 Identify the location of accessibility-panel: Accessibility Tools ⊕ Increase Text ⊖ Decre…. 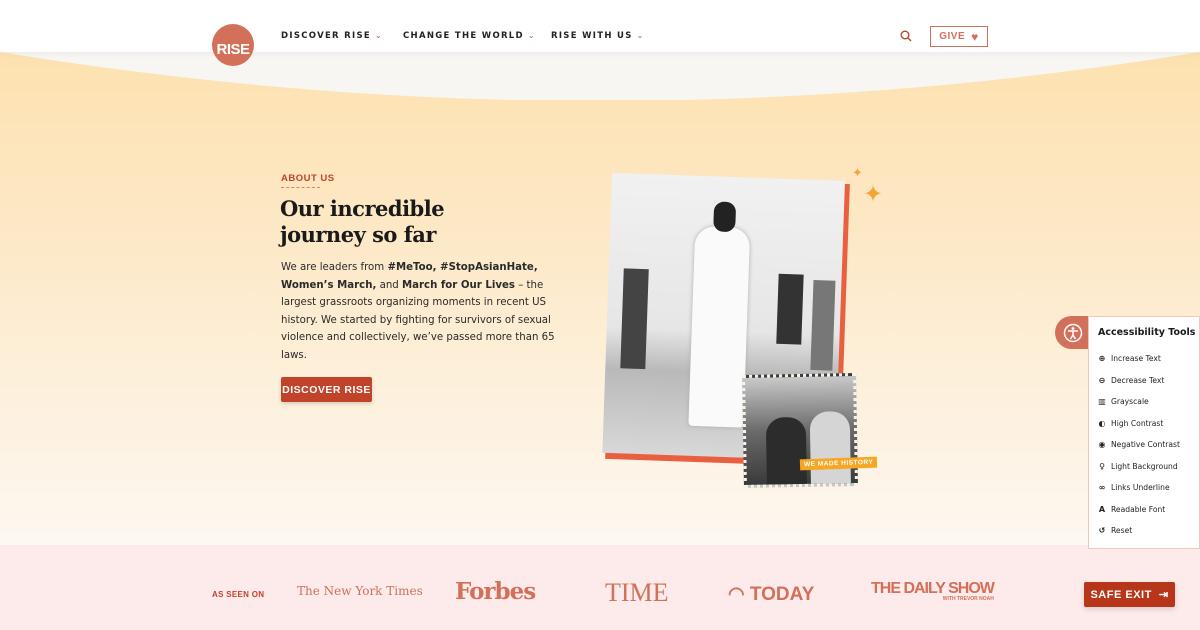
(1144, 432).